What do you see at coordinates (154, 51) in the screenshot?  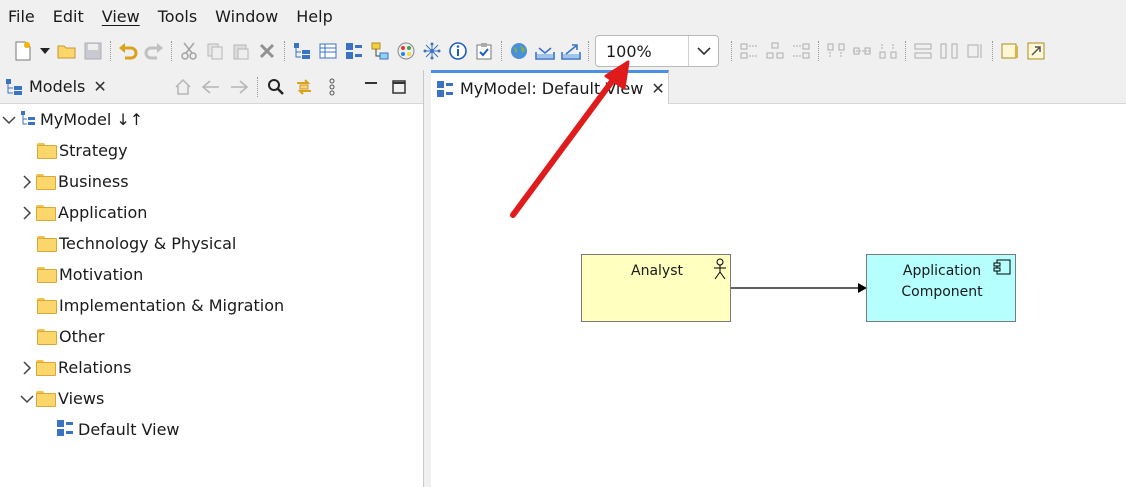 I see `redo-icon` at bounding box center [154, 51].